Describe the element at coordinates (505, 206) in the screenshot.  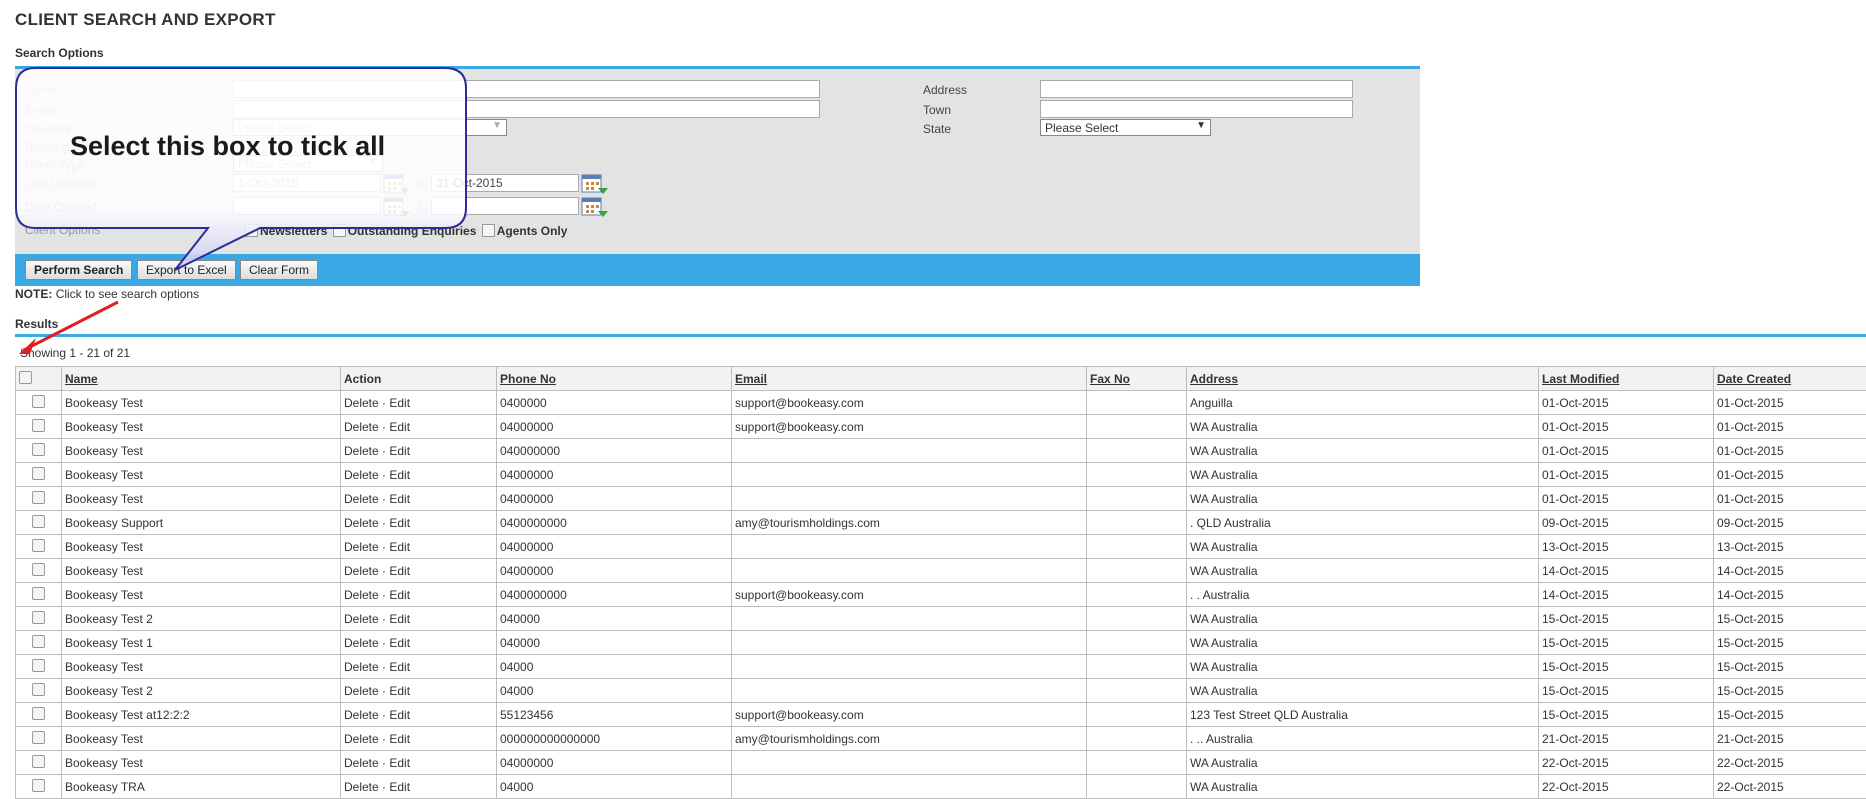
I see `date-created-to-input` at that location.